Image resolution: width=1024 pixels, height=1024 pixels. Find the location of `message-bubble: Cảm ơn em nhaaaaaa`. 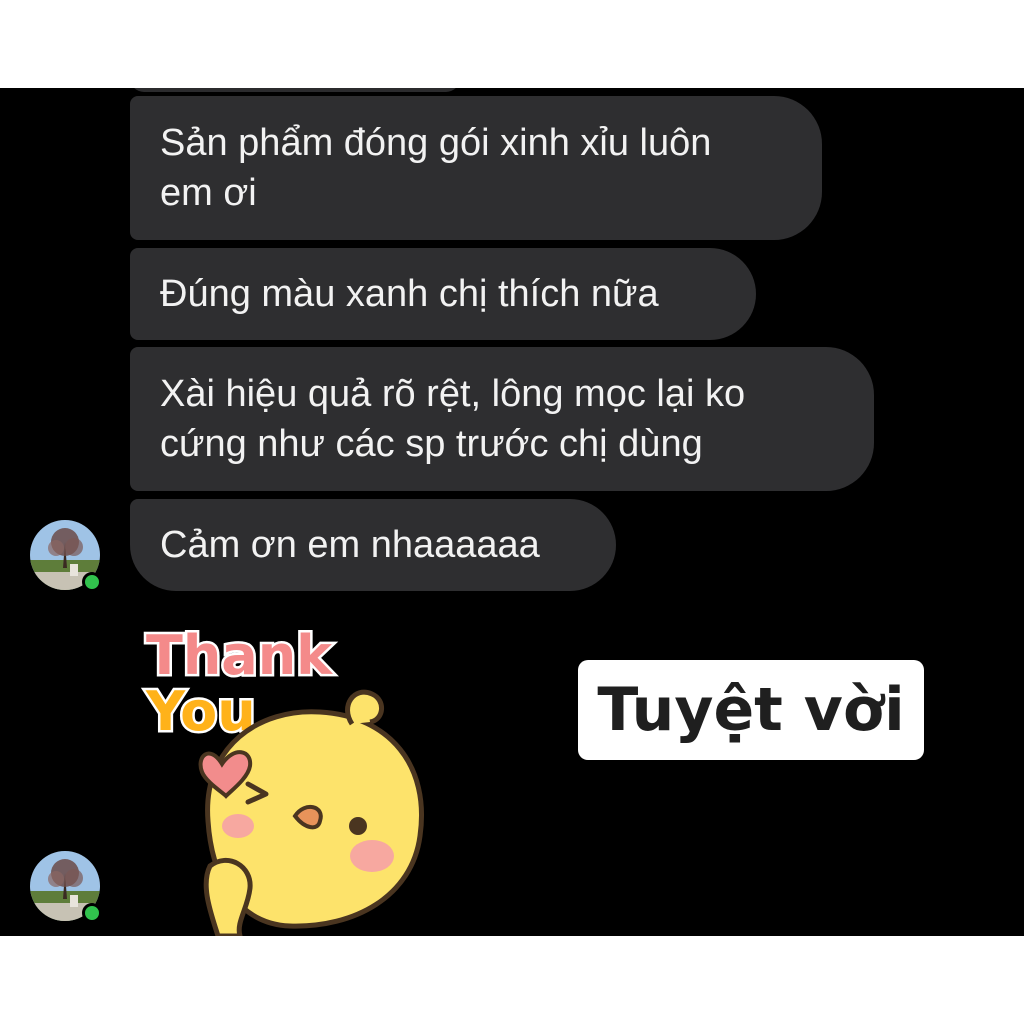

message-bubble: Cảm ơn em nhaaaaaa is located at coordinates (373, 545).